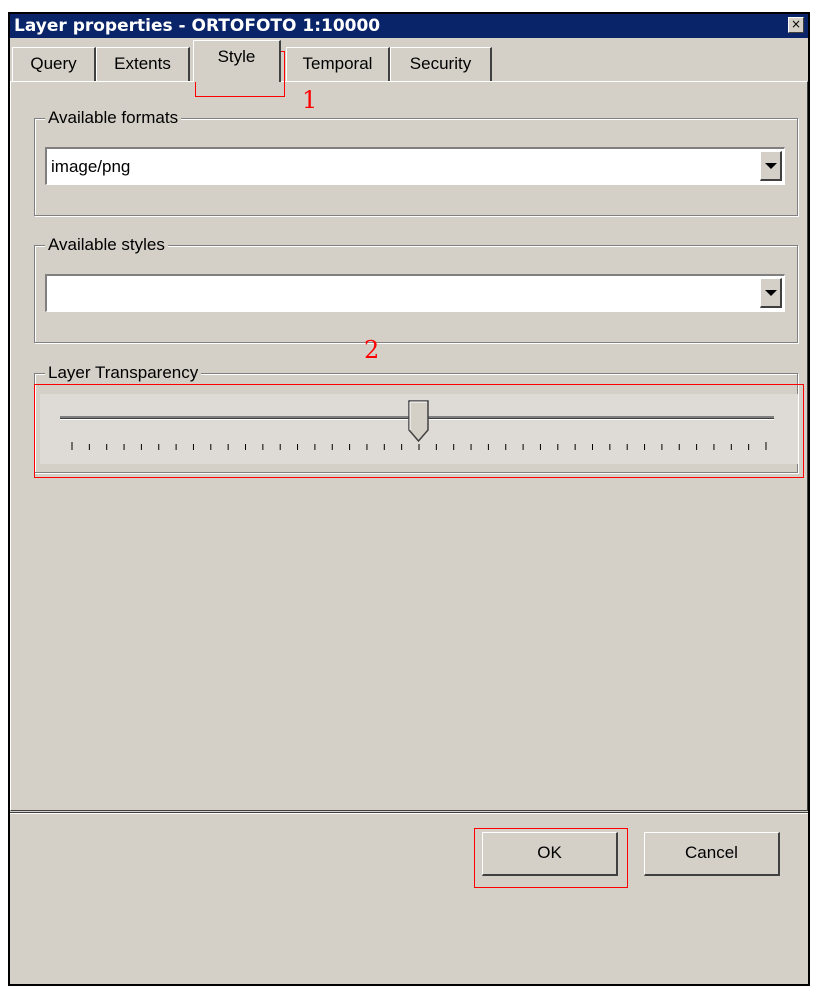  What do you see at coordinates (415, 293) in the screenshot?
I see `styles-select` at bounding box center [415, 293].